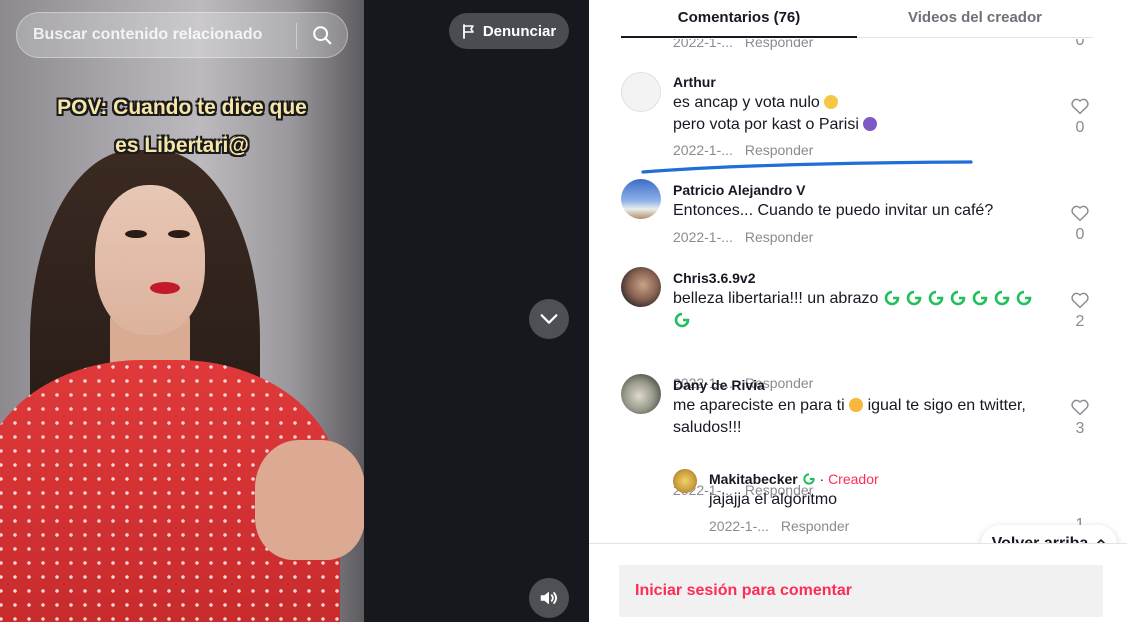 Image resolution: width=1127 pixels, height=622 pixels. What do you see at coordinates (766, 124) in the screenshot?
I see `comment-text-line: pero vota por kast o Parisi` at bounding box center [766, 124].